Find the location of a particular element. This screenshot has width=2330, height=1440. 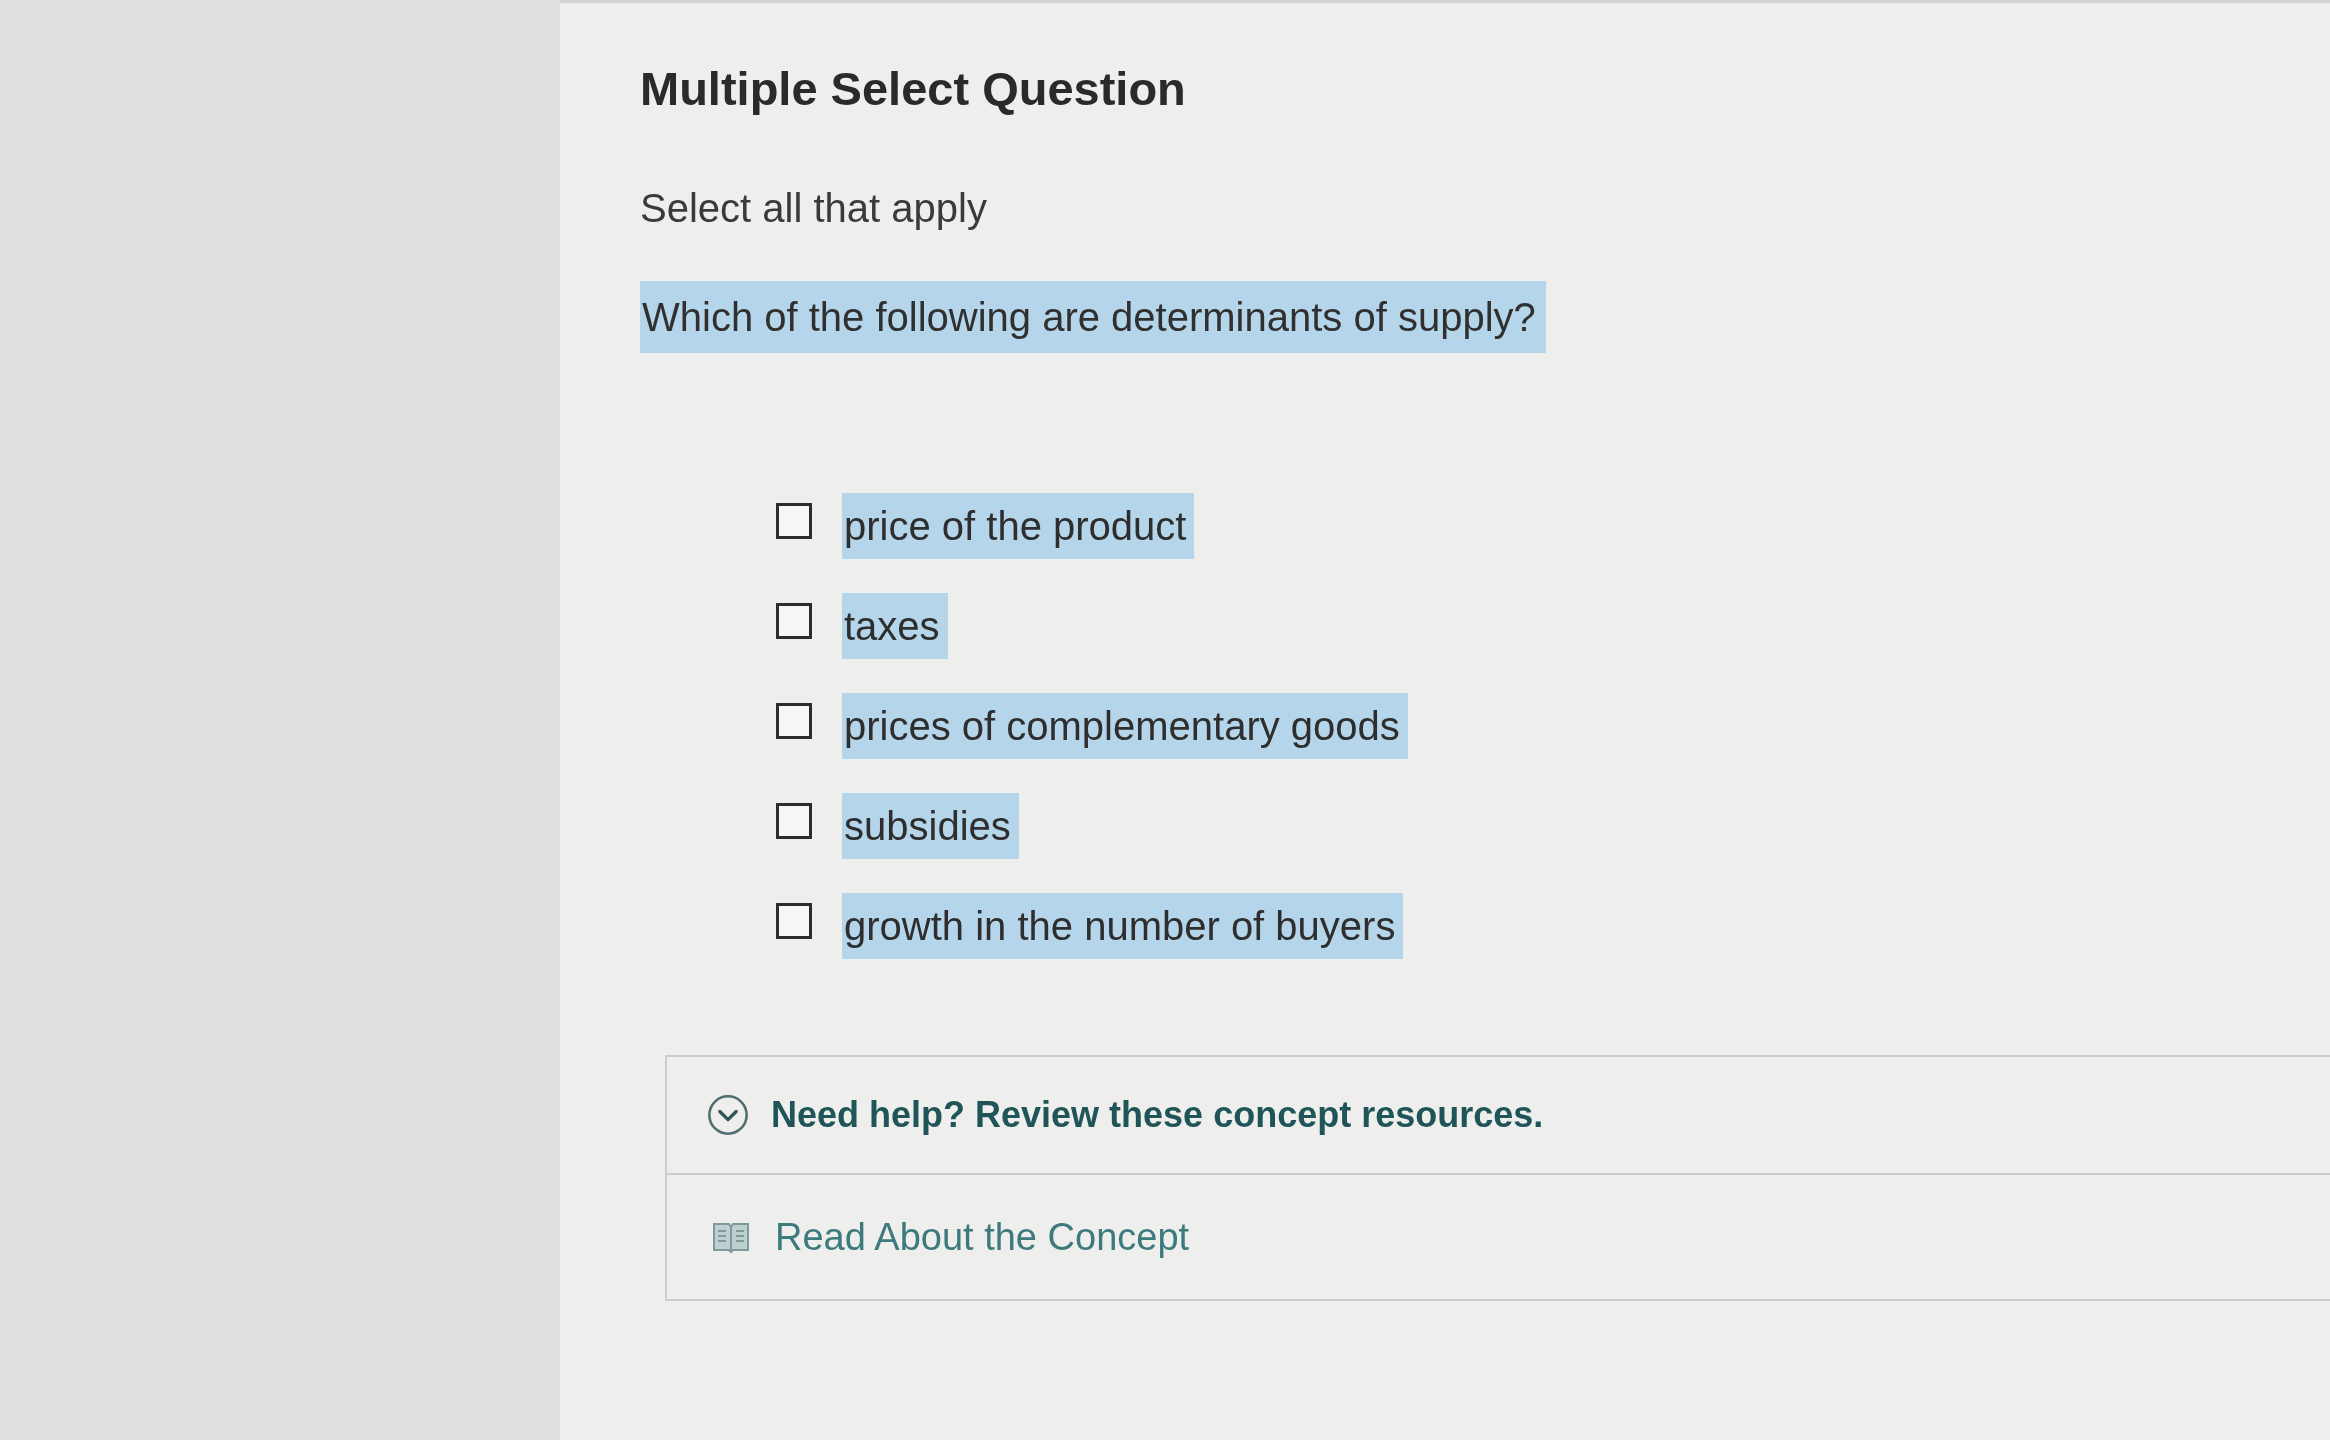

option-label: growth in the number of buyers is located at coordinates (1123, 926).